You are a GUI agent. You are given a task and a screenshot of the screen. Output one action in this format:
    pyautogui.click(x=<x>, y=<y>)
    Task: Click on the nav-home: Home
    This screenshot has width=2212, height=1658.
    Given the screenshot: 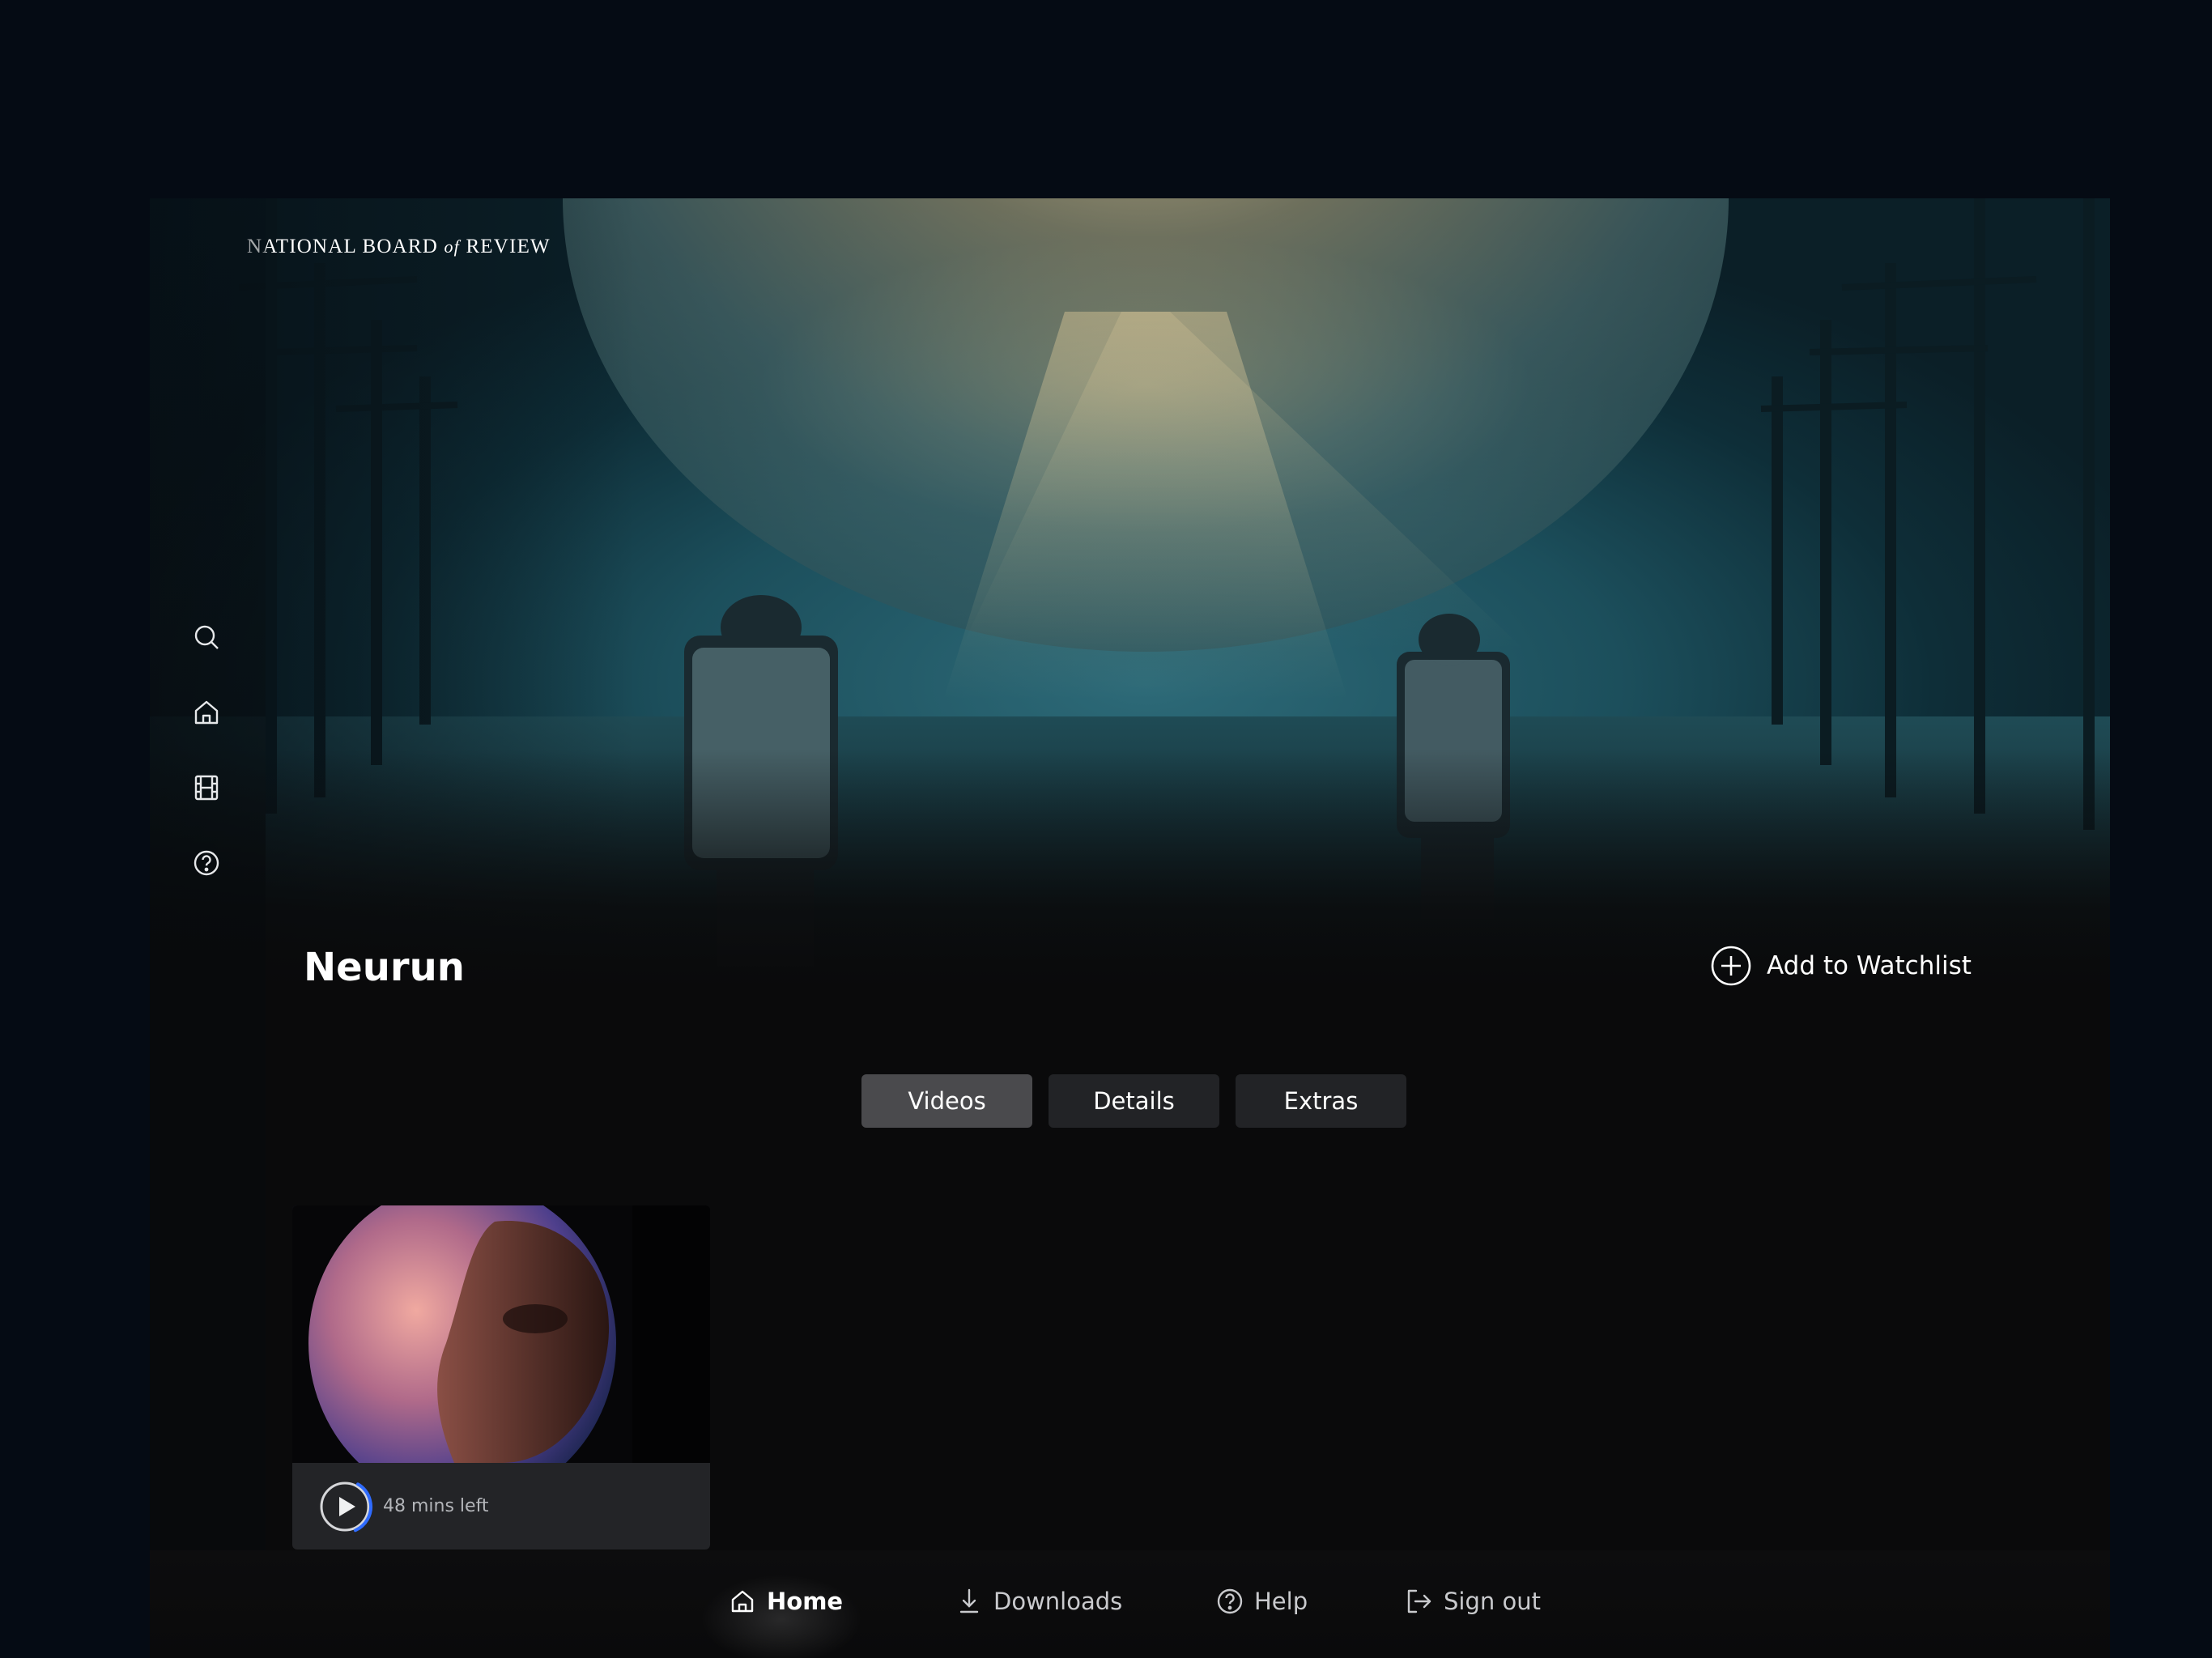 What is the action you would take?
    pyautogui.click(x=786, y=1601)
    